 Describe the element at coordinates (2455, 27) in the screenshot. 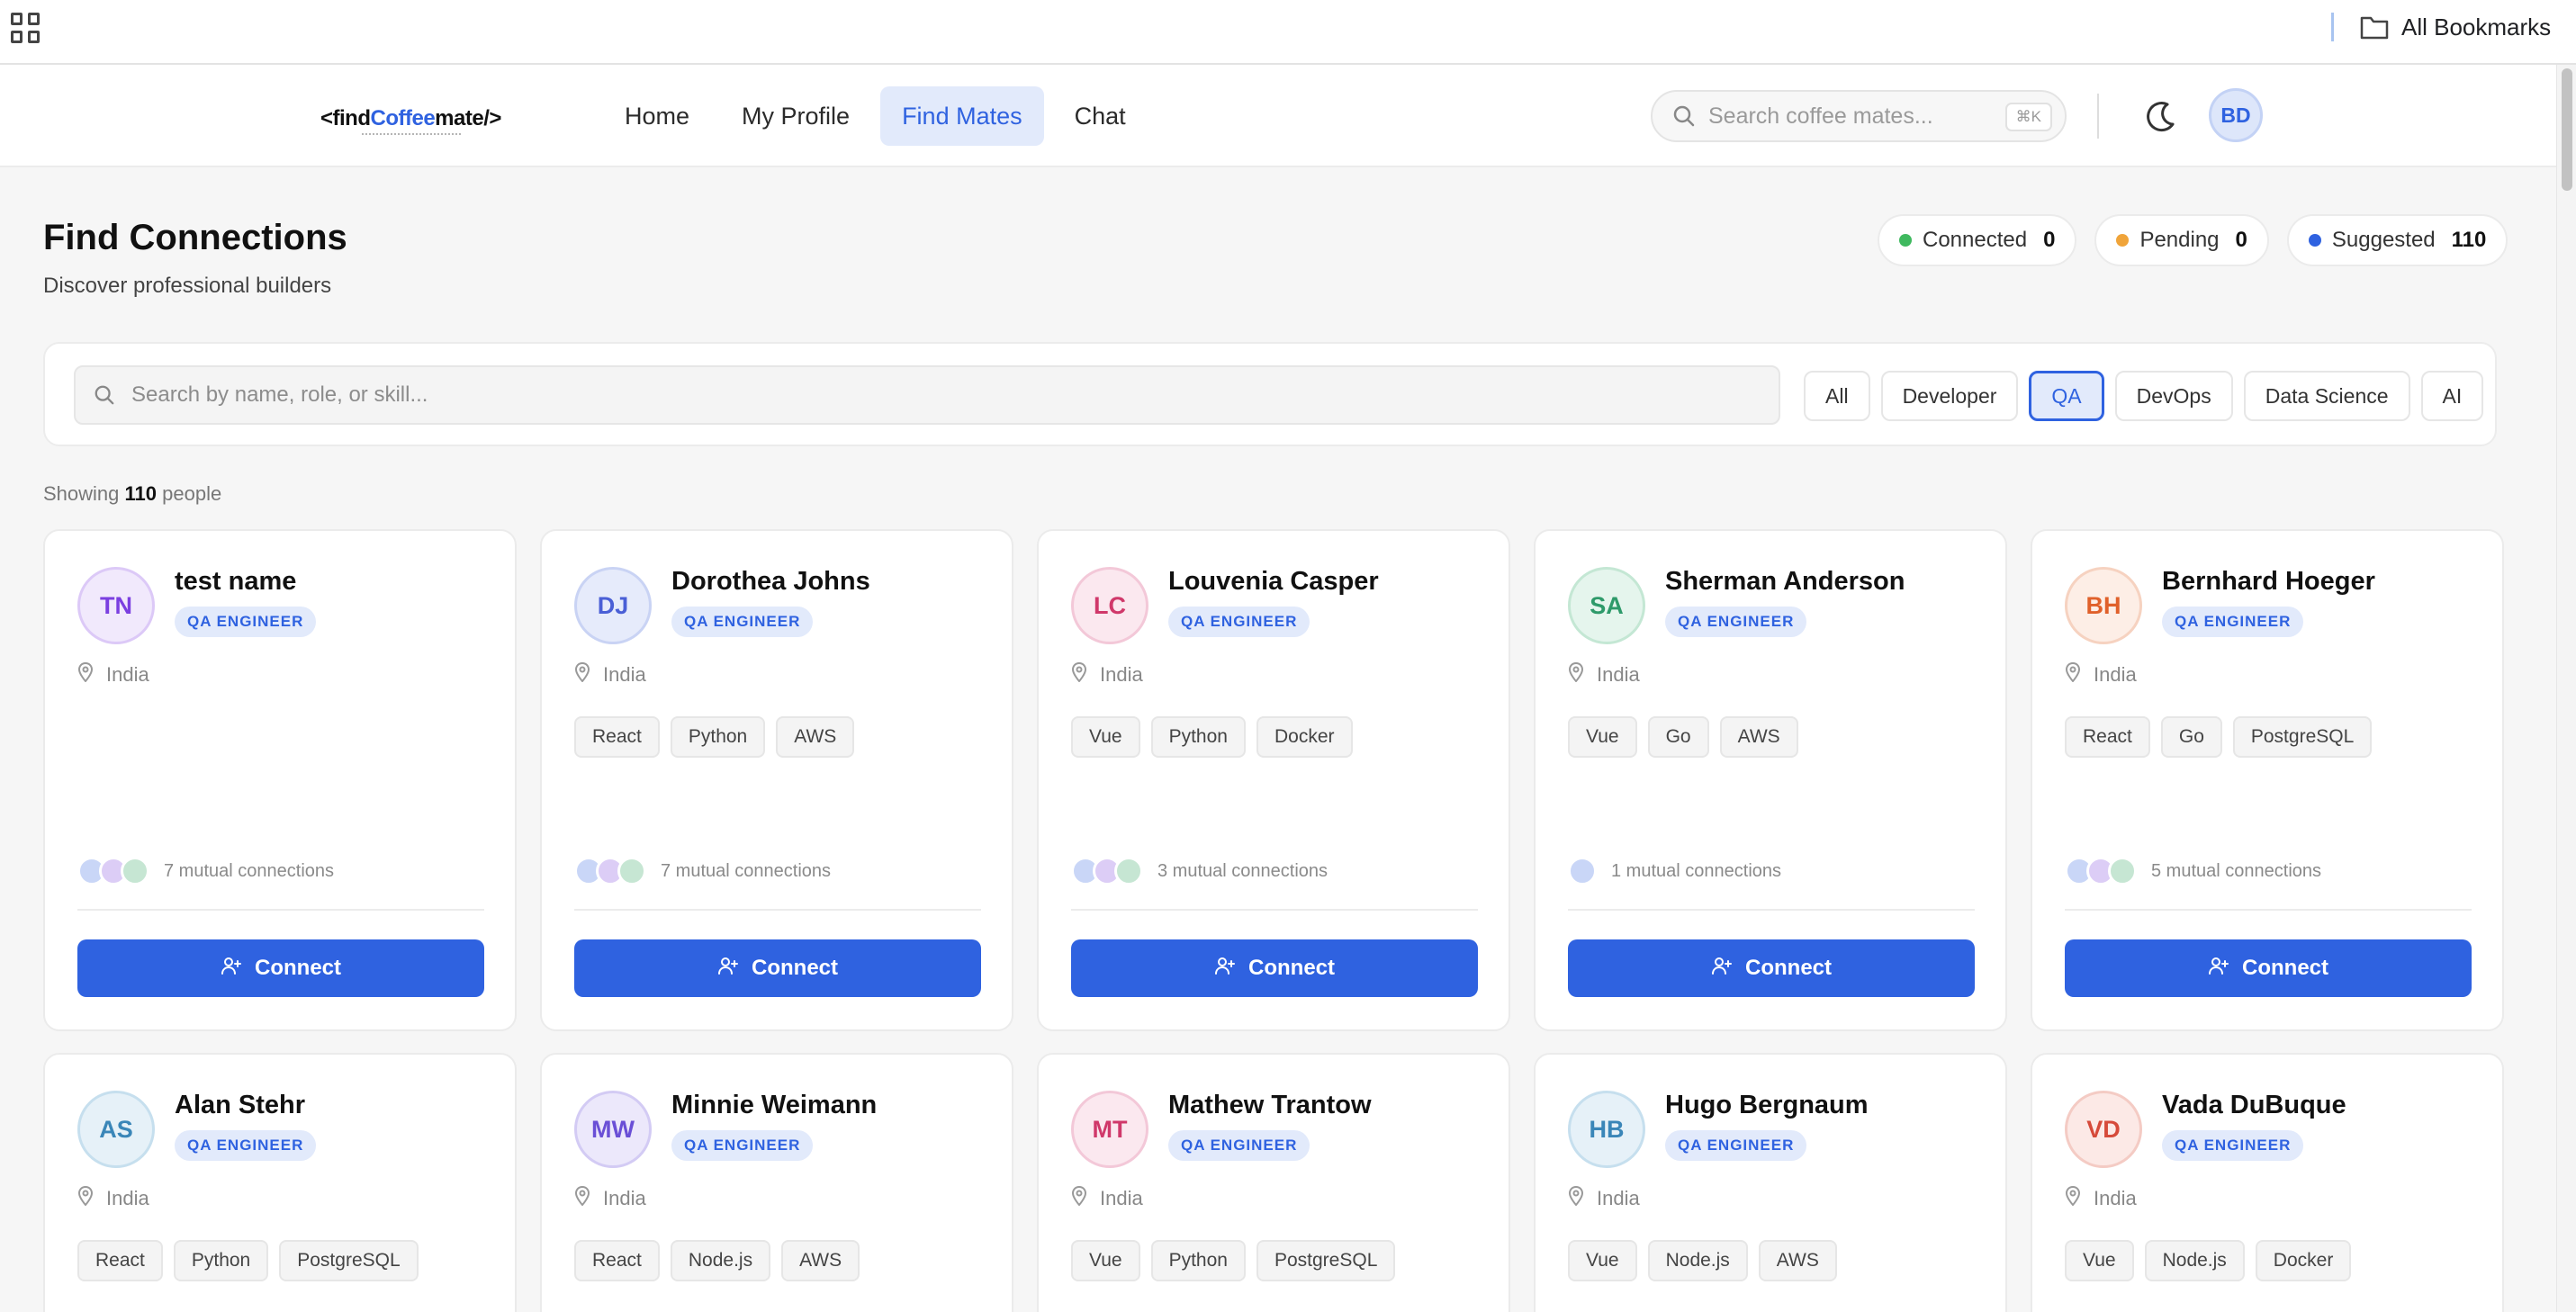

I see `all-bookmarks-button: All Bookmarks` at that location.